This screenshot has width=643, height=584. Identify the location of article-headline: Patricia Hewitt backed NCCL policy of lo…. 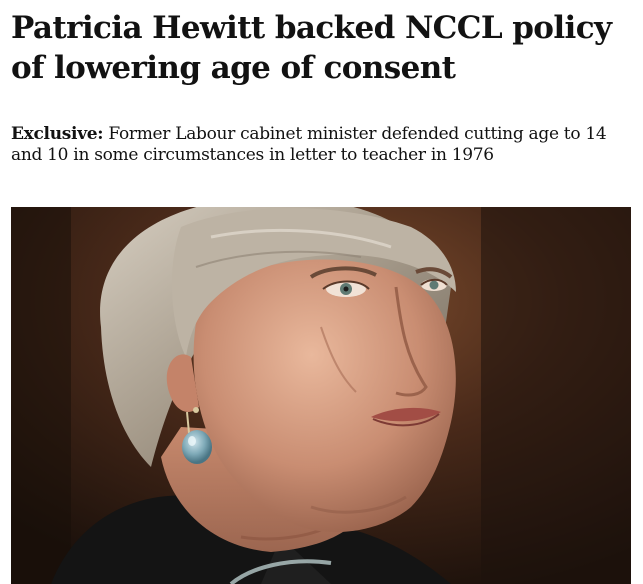
(311, 48).